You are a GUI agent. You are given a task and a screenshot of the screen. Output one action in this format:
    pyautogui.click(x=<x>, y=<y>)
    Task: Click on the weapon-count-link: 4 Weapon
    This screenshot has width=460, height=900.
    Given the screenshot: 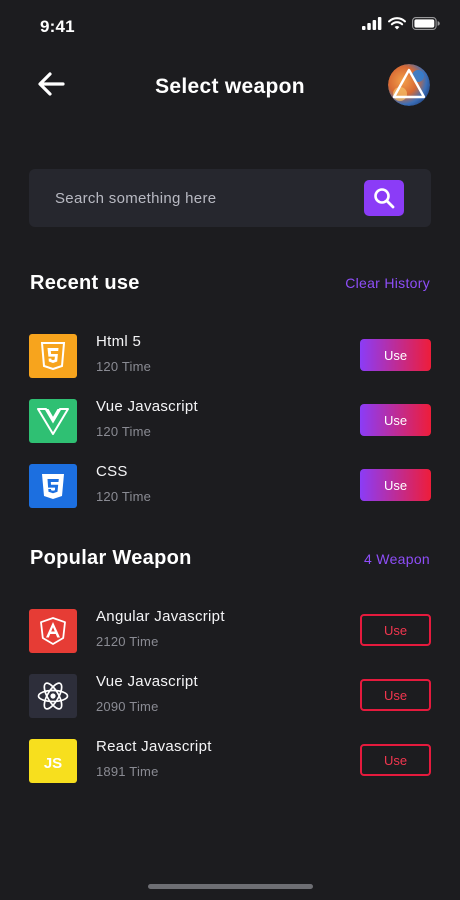 What is the action you would take?
    pyautogui.click(x=397, y=559)
    